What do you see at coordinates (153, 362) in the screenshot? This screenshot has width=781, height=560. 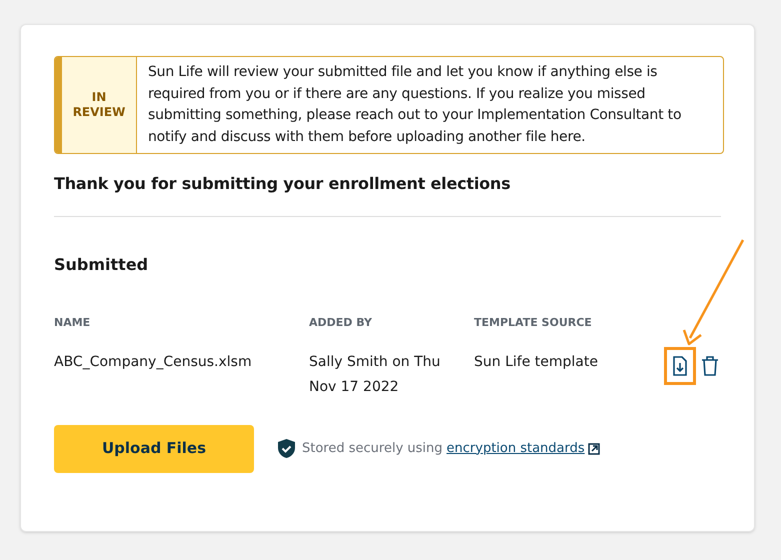 I see `table-cell-text: ABC_Company_Census.xlsm` at bounding box center [153, 362].